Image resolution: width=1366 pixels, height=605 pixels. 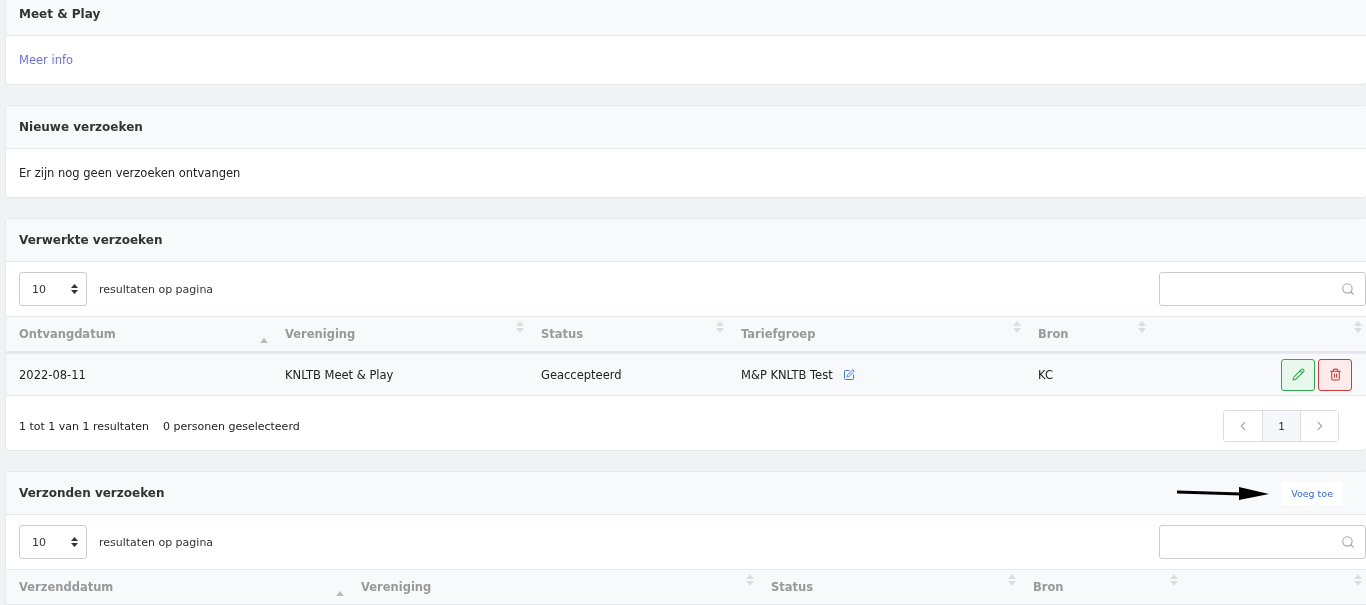 I want to click on column-header: Tariefgroep, so click(x=778, y=334).